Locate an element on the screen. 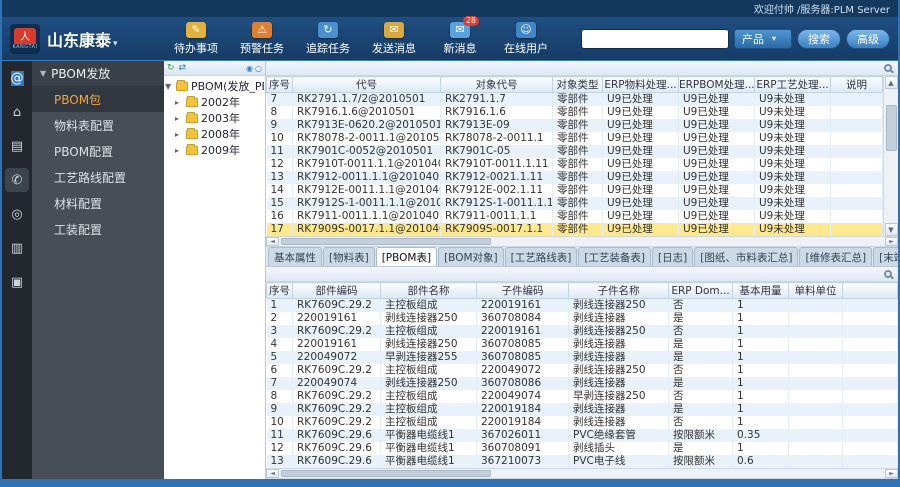  cell-child-code: 220049072 is located at coordinates (522, 370).